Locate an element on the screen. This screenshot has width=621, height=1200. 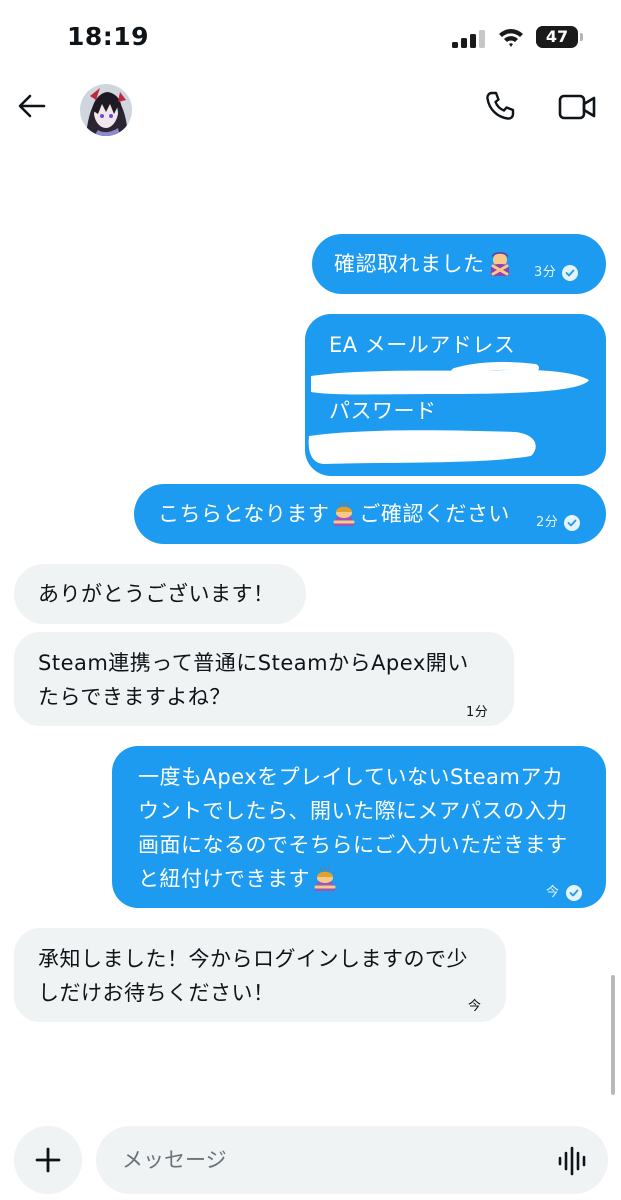
message-text: ご確認ください is located at coordinates (434, 514).